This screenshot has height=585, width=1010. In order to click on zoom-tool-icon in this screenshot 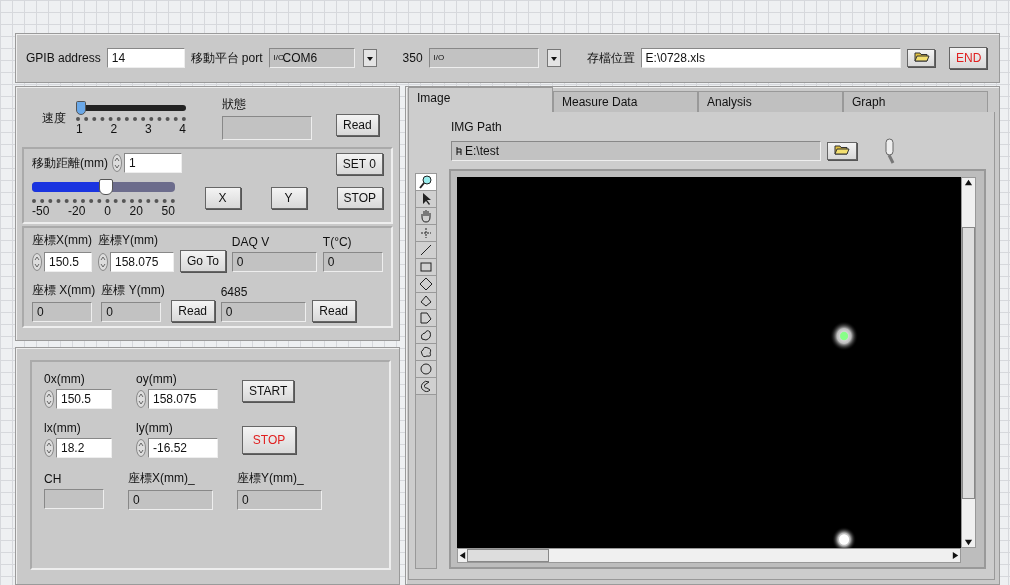, I will do `click(426, 182)`.